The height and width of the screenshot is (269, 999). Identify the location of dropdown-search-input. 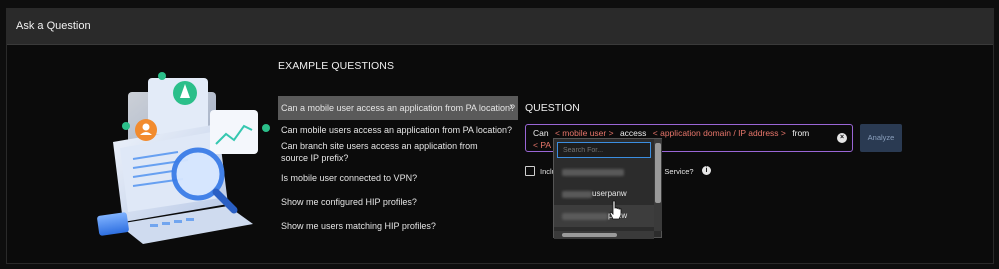
(604, 150).